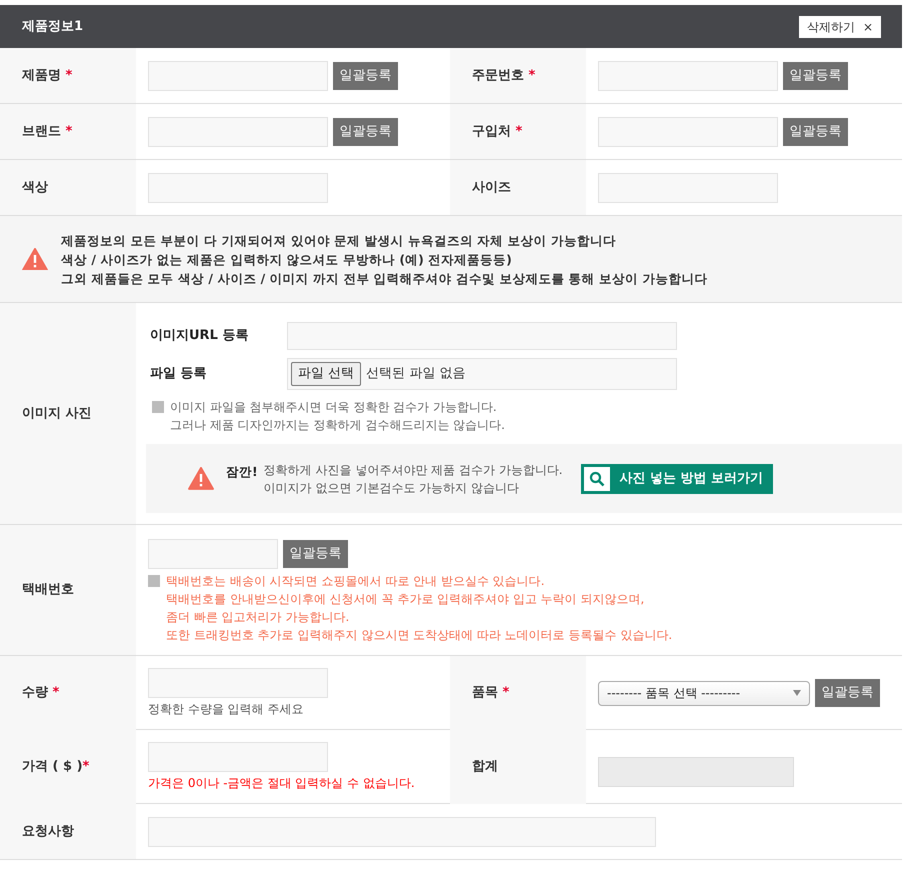 The image size is (908, 870). I want to click on choose-file-button: 파일 선택, so click(326, 374).